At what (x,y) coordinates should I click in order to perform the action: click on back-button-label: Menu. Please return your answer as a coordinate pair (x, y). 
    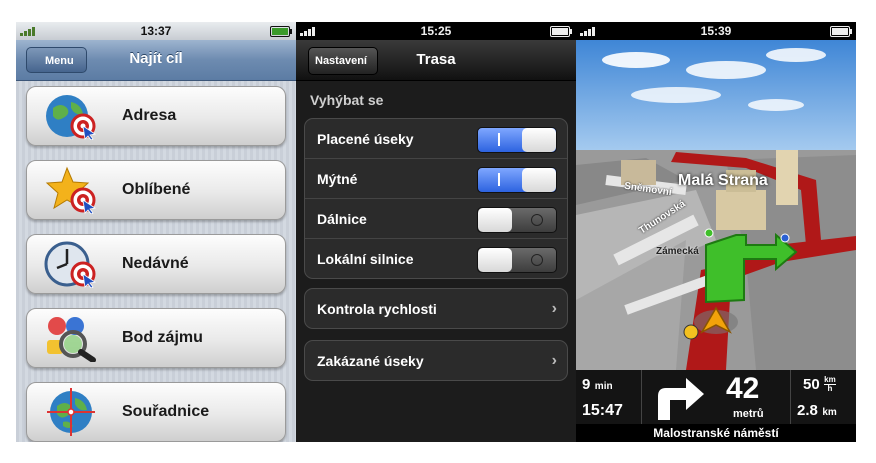
    Looking at the image, I should click on (59, 61).